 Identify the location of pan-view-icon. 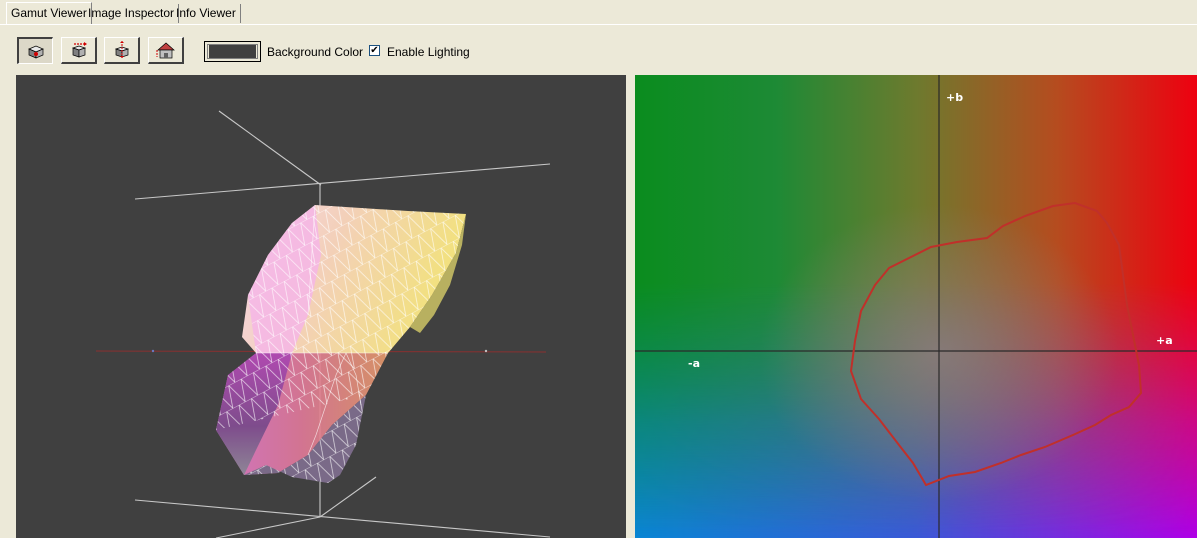
(79, 50).